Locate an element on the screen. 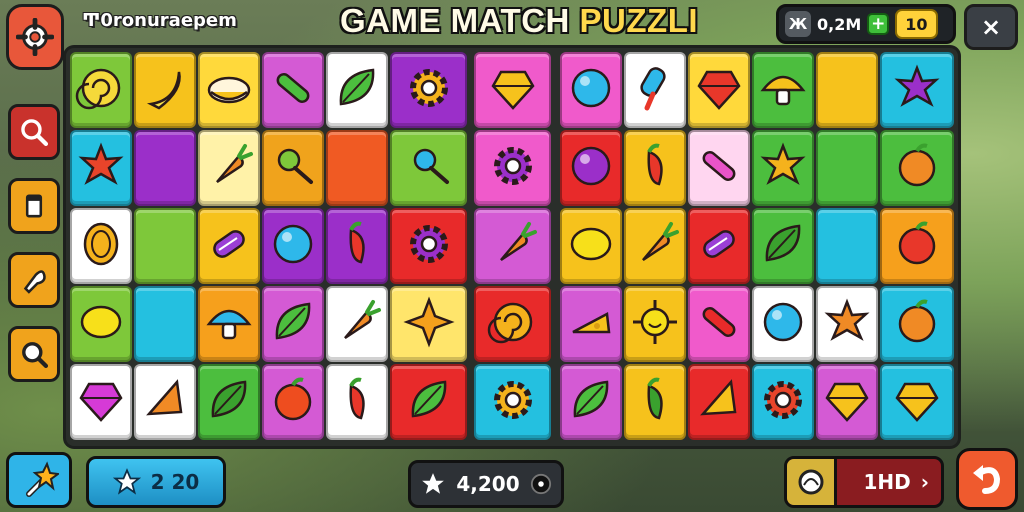 The width and height of the screenshot is (1024, 512). booster-button is located at coordinates (39, 480).